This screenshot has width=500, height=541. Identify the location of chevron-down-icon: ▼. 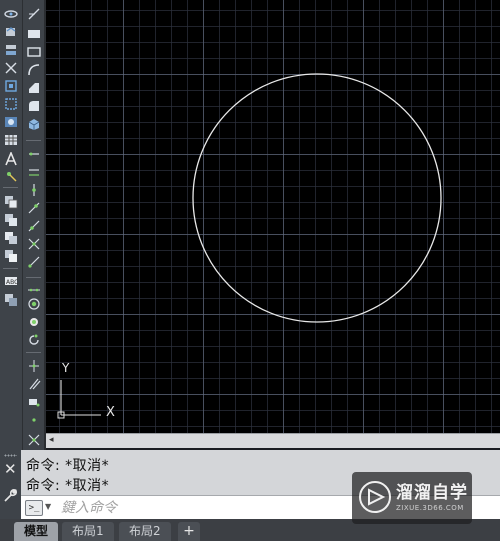
(48, 506).